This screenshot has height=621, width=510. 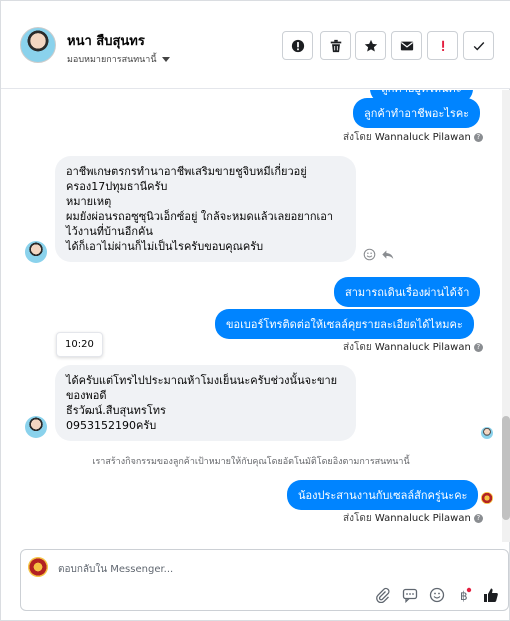 I want to click on reply-icon, so click(x=388, y=254).